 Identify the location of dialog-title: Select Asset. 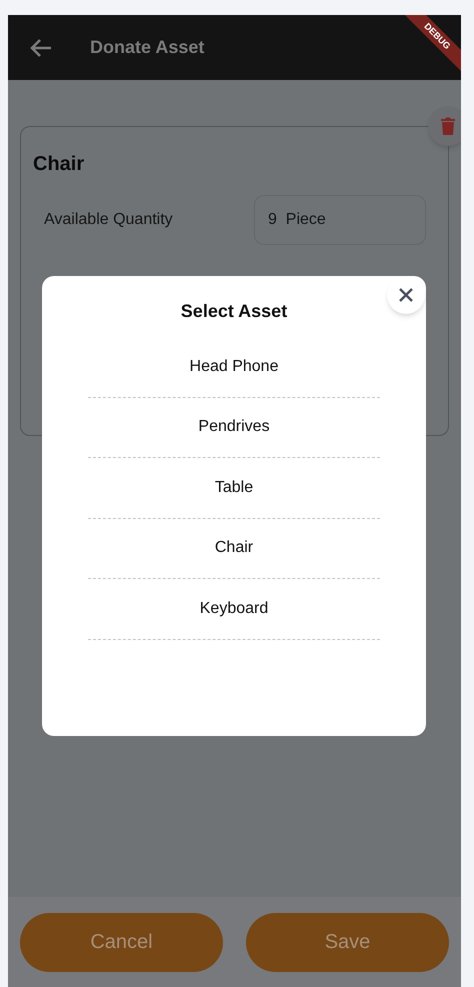
(234, 311).